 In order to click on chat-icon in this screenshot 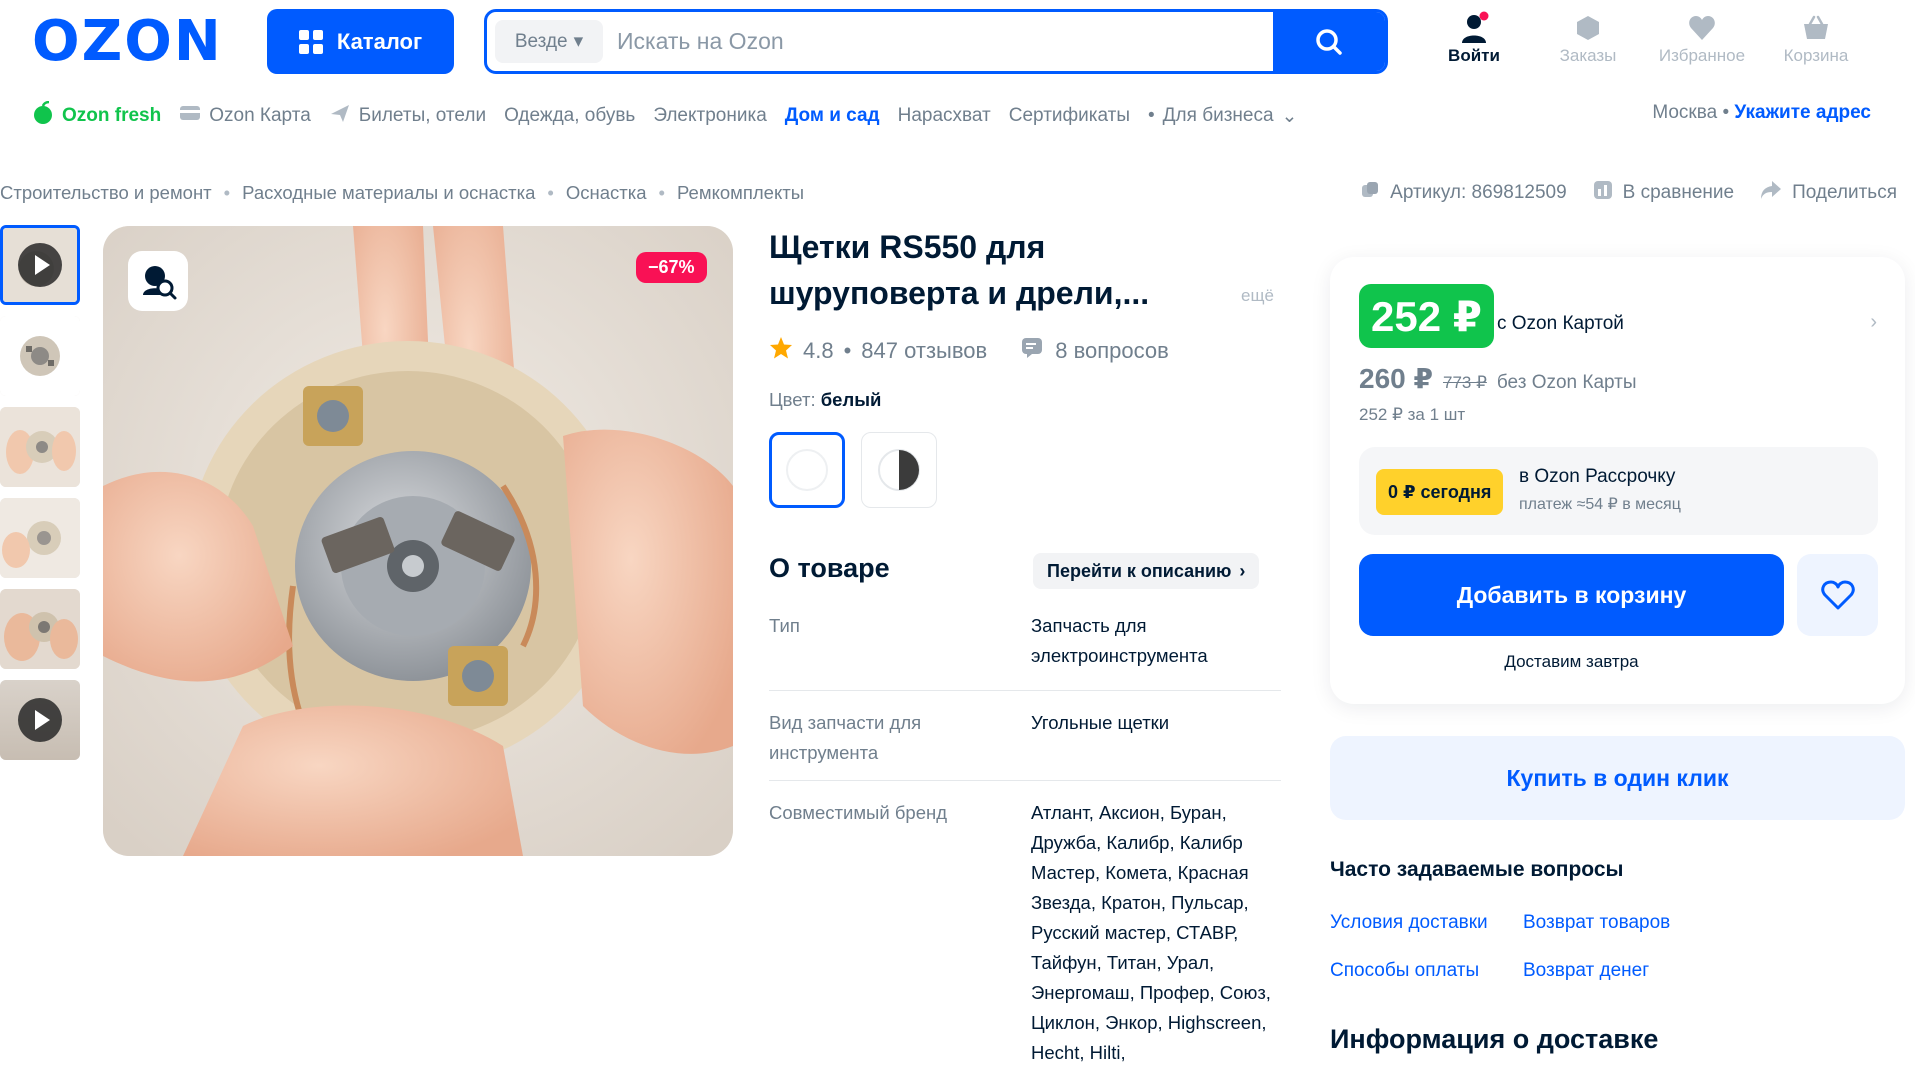, I will do `click(1033, 351)`.